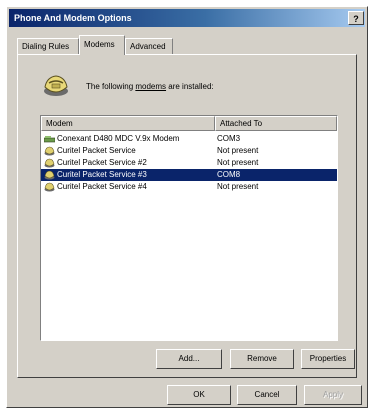 The width and height of the screenshot is (372, 412). What do you see at coordinates (262, 359) in the screenshot?
I see `remove-button: Remove` at bounding box center [262, 359].